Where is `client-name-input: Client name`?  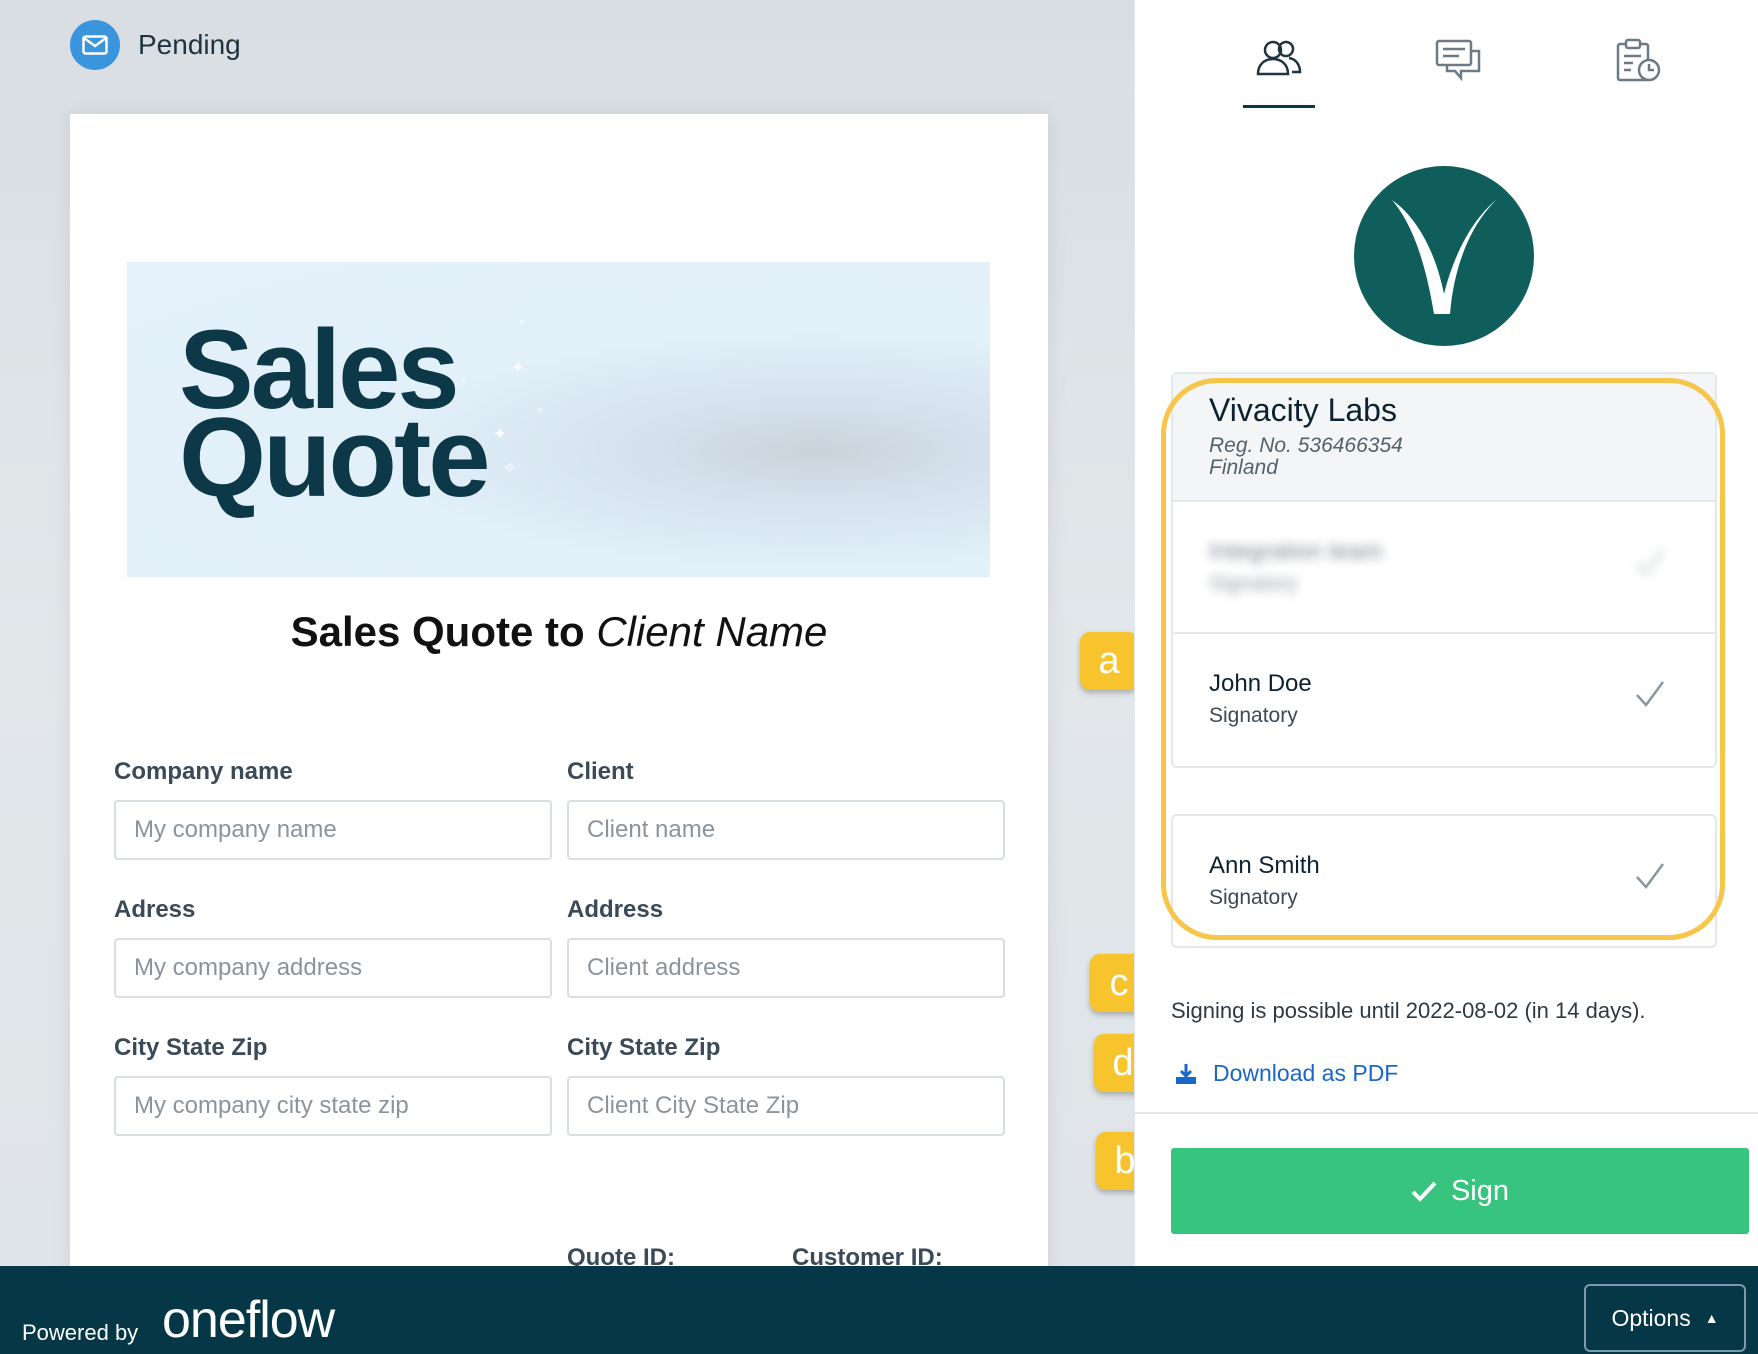
client-name-input: Client name is located at coordinates (786, 830).